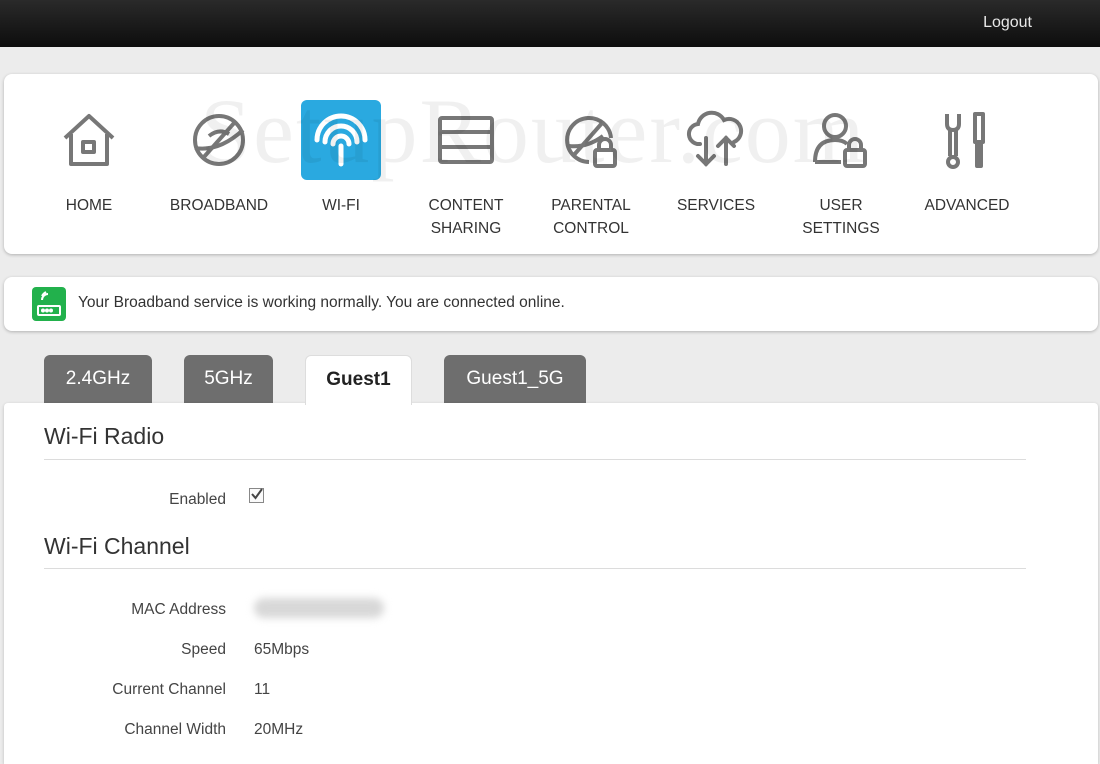 The width and height of the screenshot is (1100, 764). What do you see at coordinates (89, 140) in the screenshot?
I see `home-icon` at bounding box center [89, 140].